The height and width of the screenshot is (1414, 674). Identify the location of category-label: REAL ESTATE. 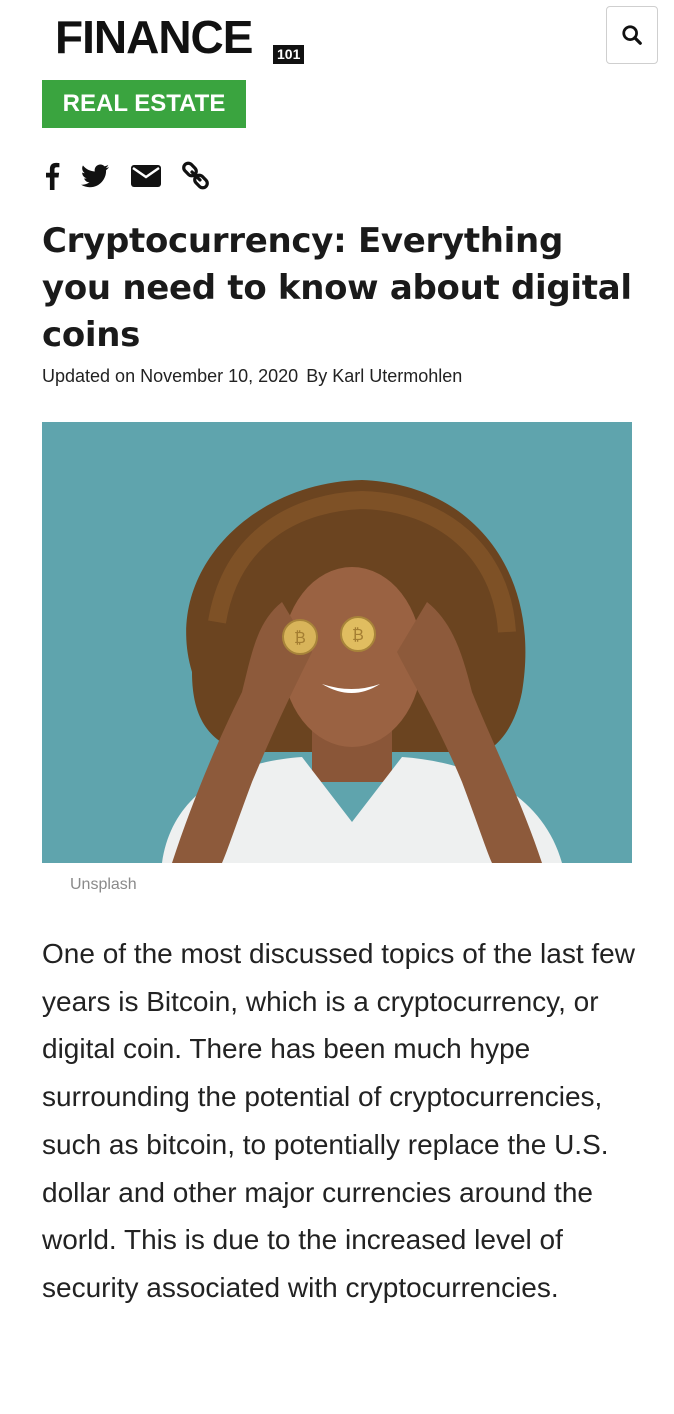
(144, 103).